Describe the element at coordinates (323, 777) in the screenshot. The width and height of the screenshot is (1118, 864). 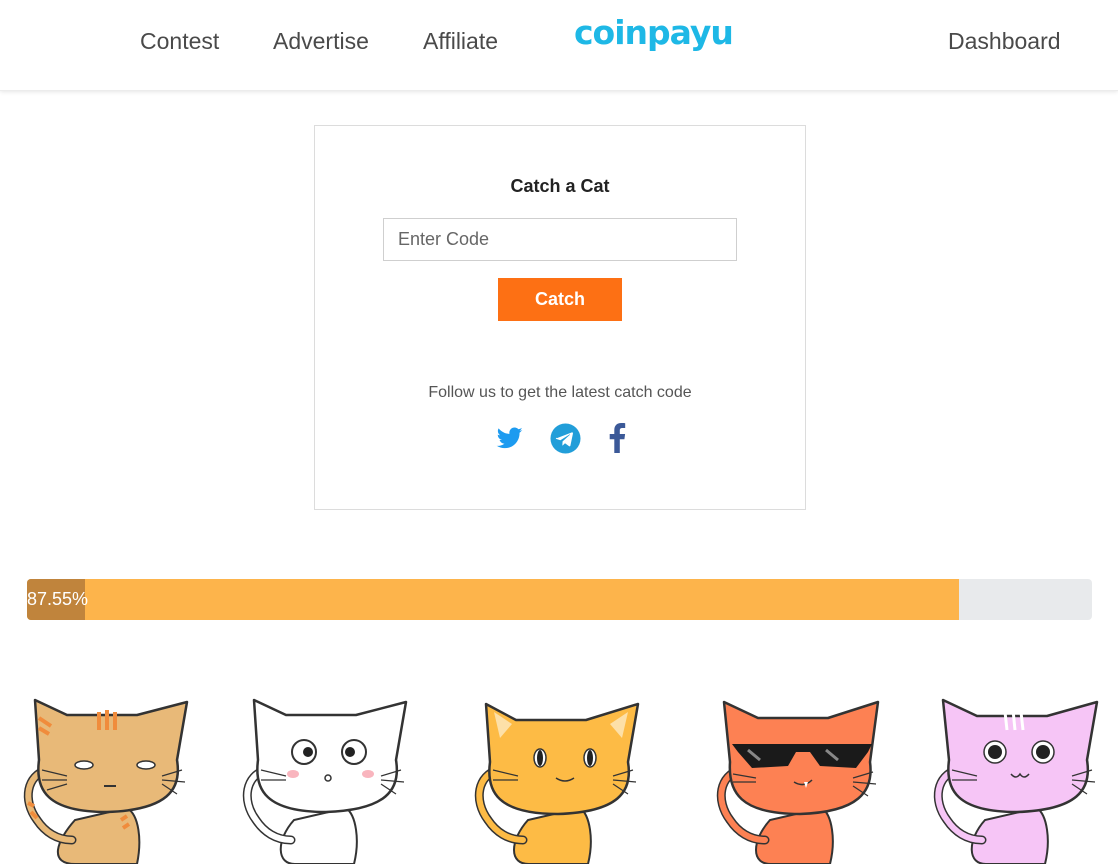
I see `white-cat` at that location.